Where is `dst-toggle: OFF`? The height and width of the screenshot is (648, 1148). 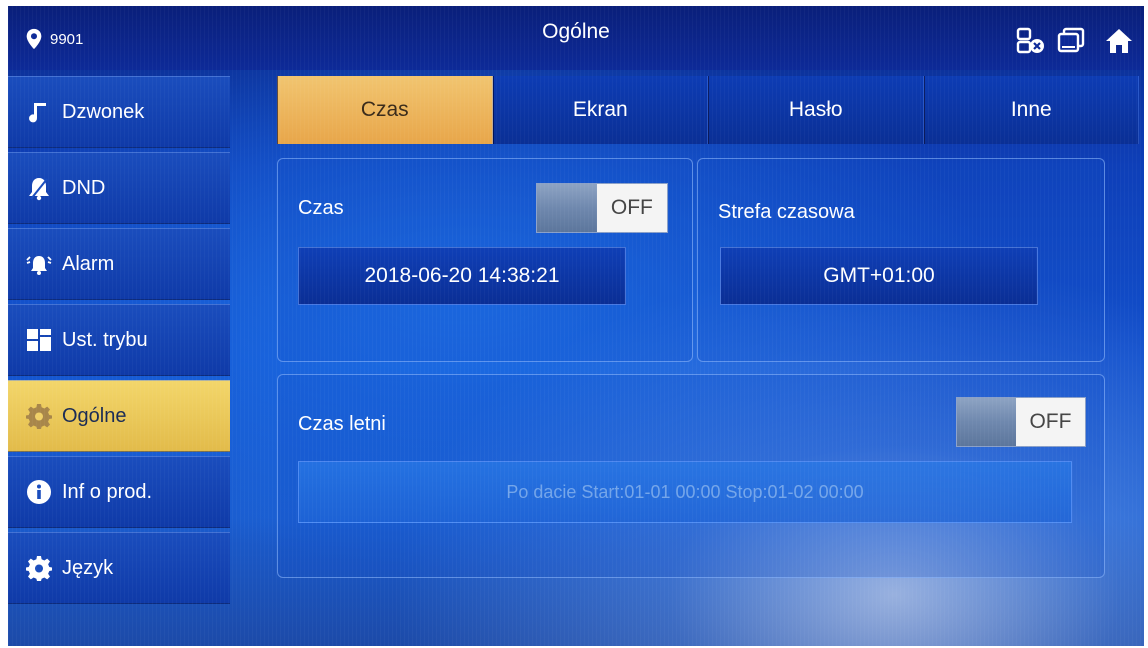
dst-toggle: OFF is located at coordinates (1021, 422).